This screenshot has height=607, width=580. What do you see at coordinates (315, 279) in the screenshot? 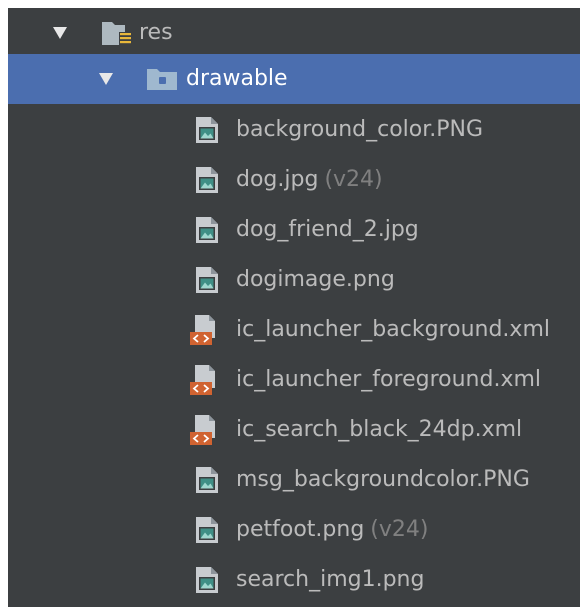
I see `file-name: dogimage.png` at bounding box center [315, 279].